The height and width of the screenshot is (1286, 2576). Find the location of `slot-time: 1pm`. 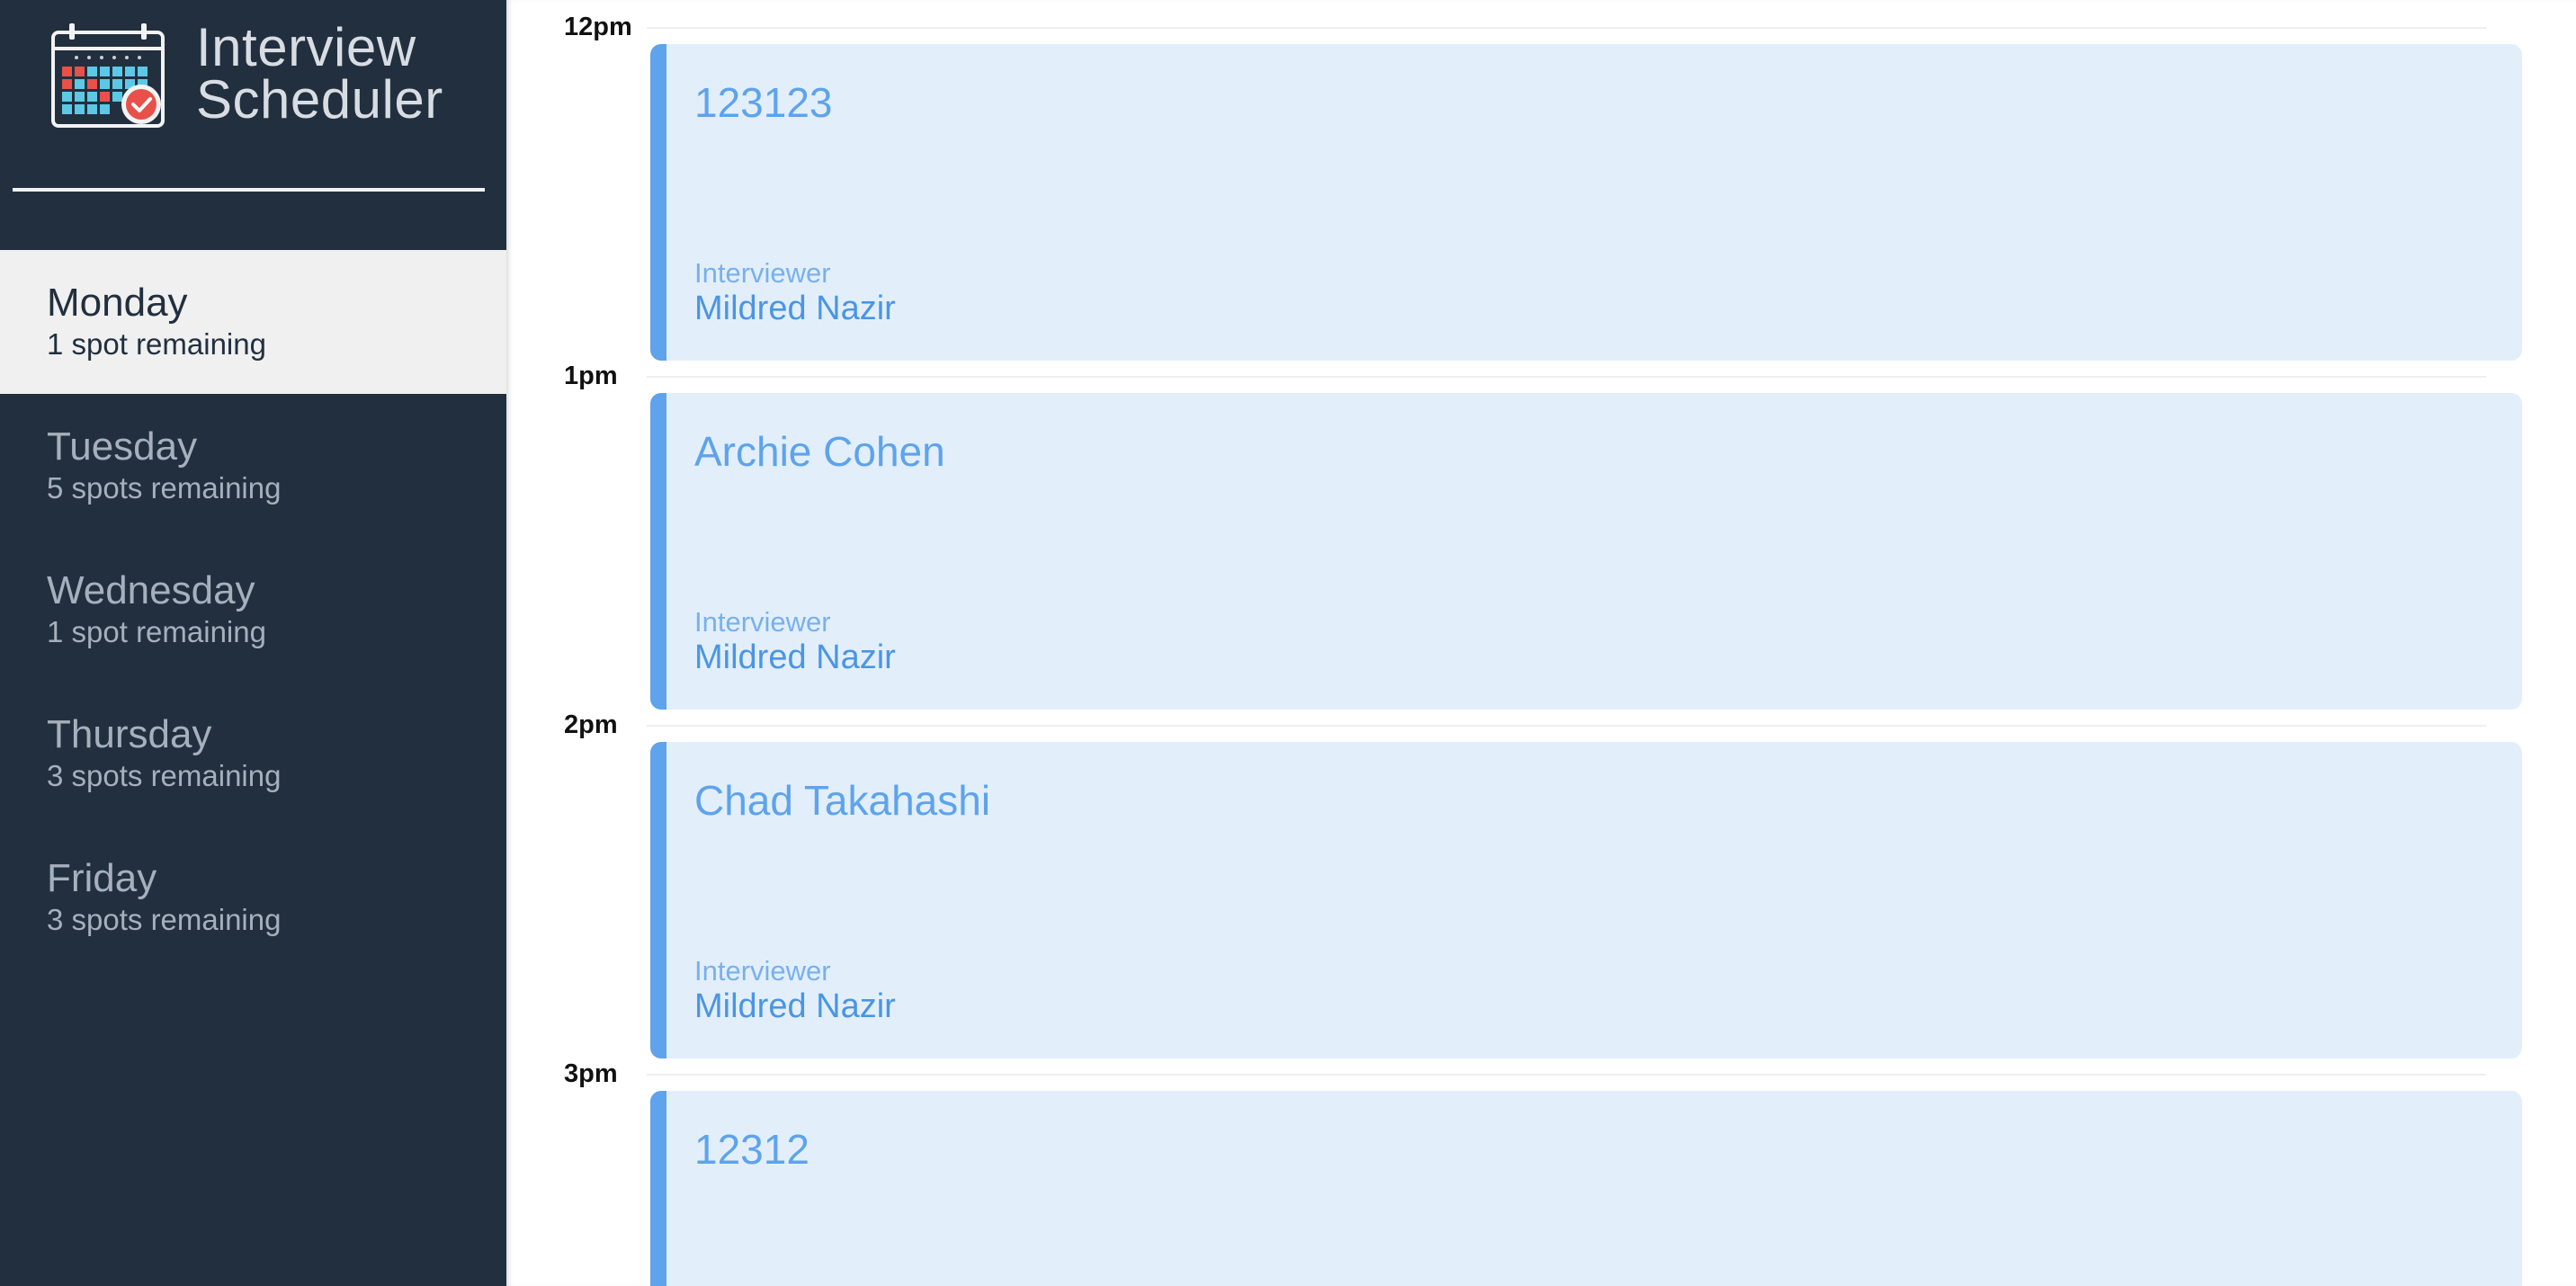

slot-time: 1pm is located at coordinates (591, 376).